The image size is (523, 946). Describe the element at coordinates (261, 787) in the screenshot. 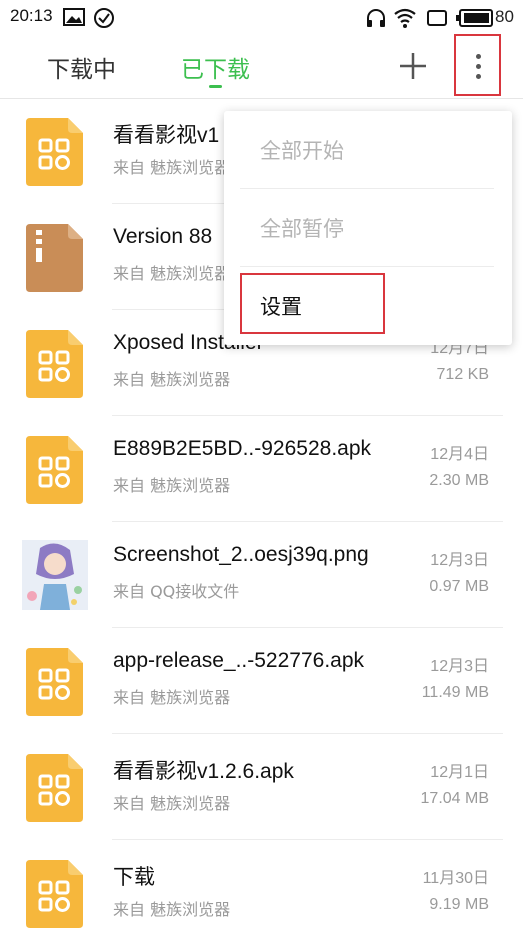

I see `list-item: 看看影视v1.2.6.apk 来自 魅族浏览器 12月1日 17.04 MB` at that location.